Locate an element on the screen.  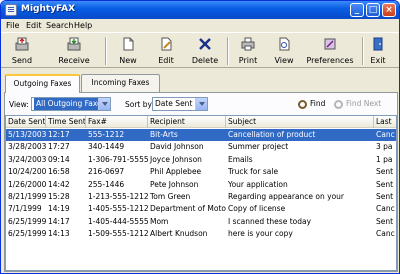
column-fax-number: Fax# is located at coordinates (117, 122).